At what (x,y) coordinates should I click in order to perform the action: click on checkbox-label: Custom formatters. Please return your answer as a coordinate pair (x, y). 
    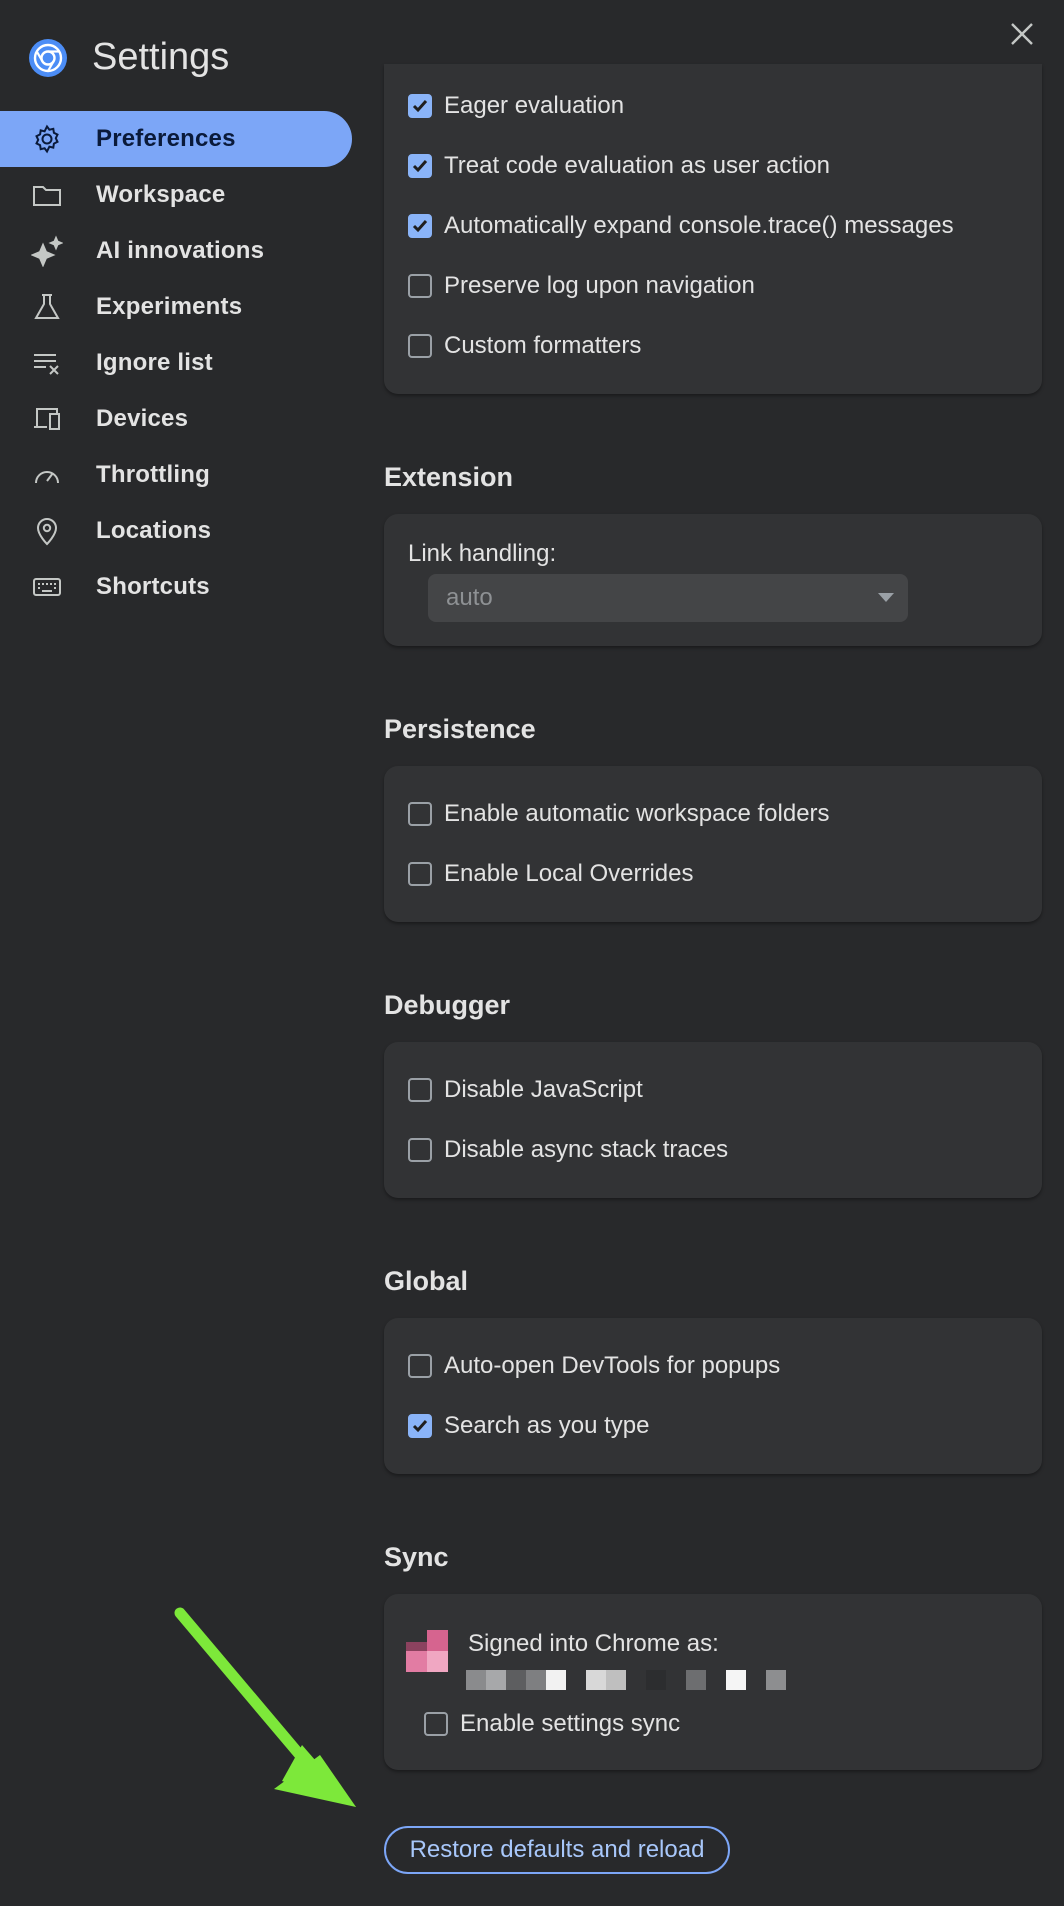
    Looking at the image, I should click on (543, 345).